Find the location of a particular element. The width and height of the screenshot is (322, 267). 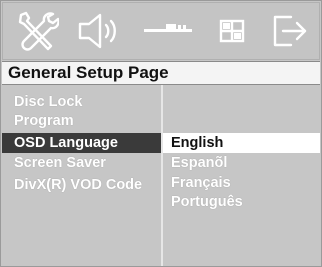

option-label: Português is located at coordinates (207, 202).